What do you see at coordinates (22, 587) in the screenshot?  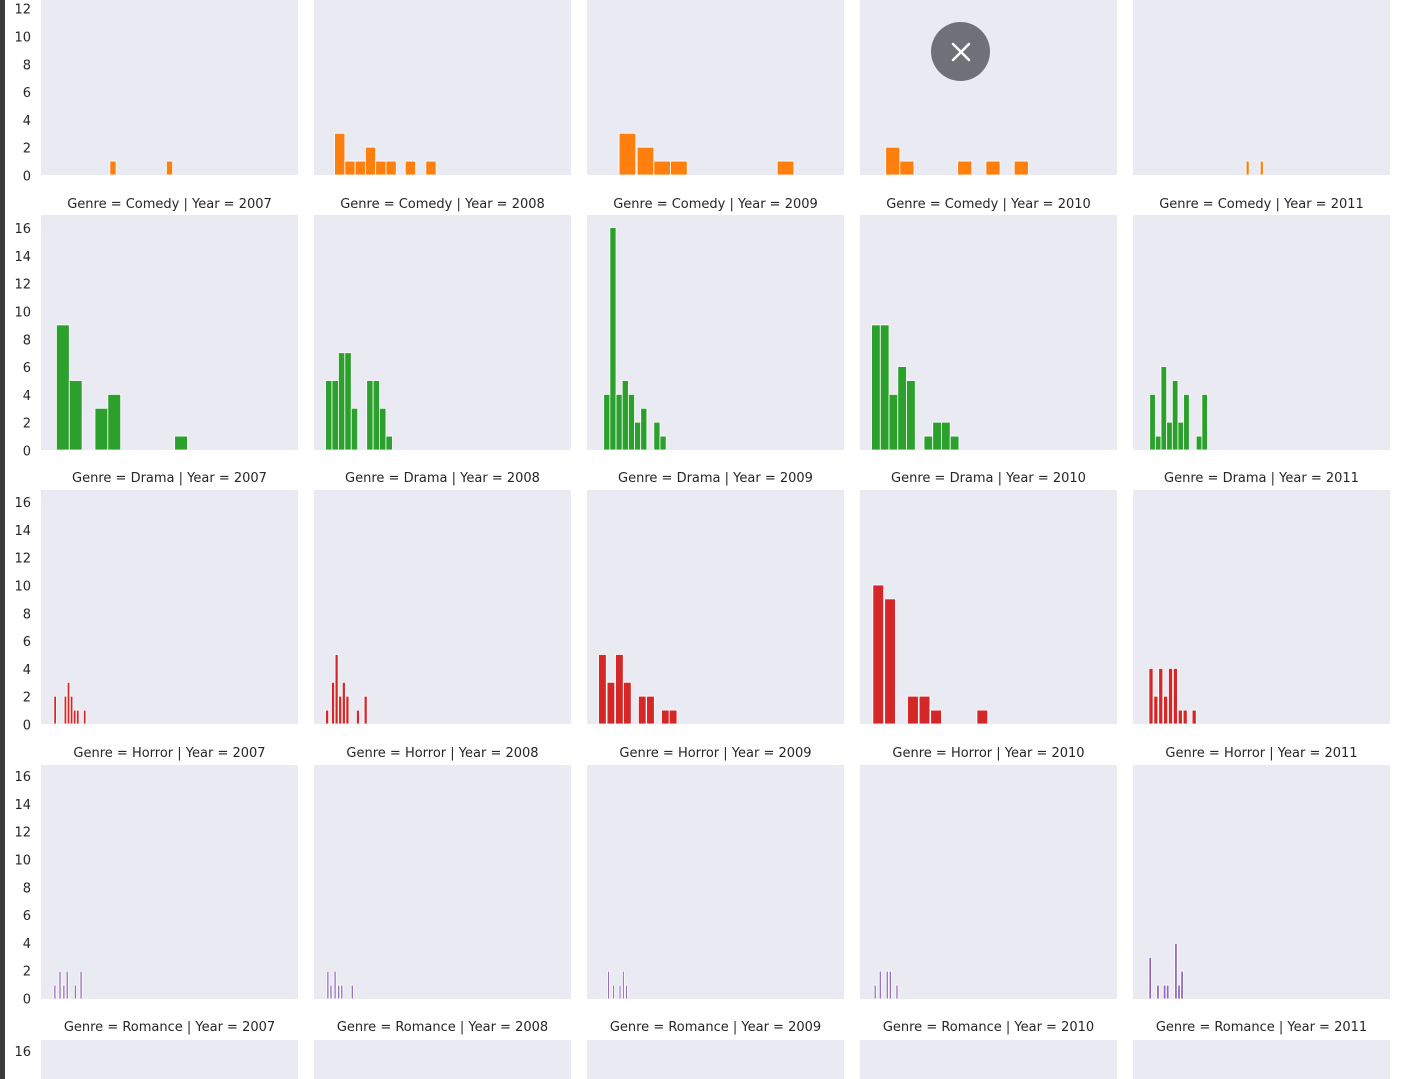 I see `y-tick-label: 10` at bounding box center [22, 587].